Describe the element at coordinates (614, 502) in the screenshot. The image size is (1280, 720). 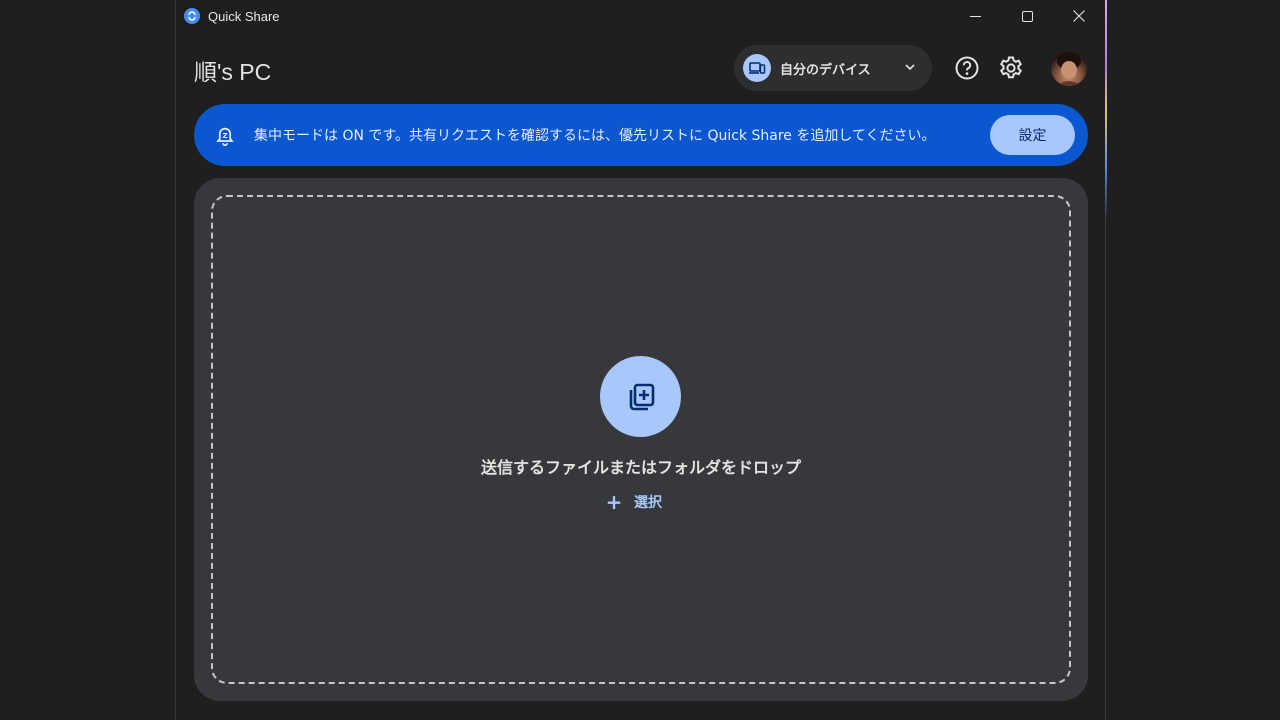
I see `plus-icon: +` at that location.